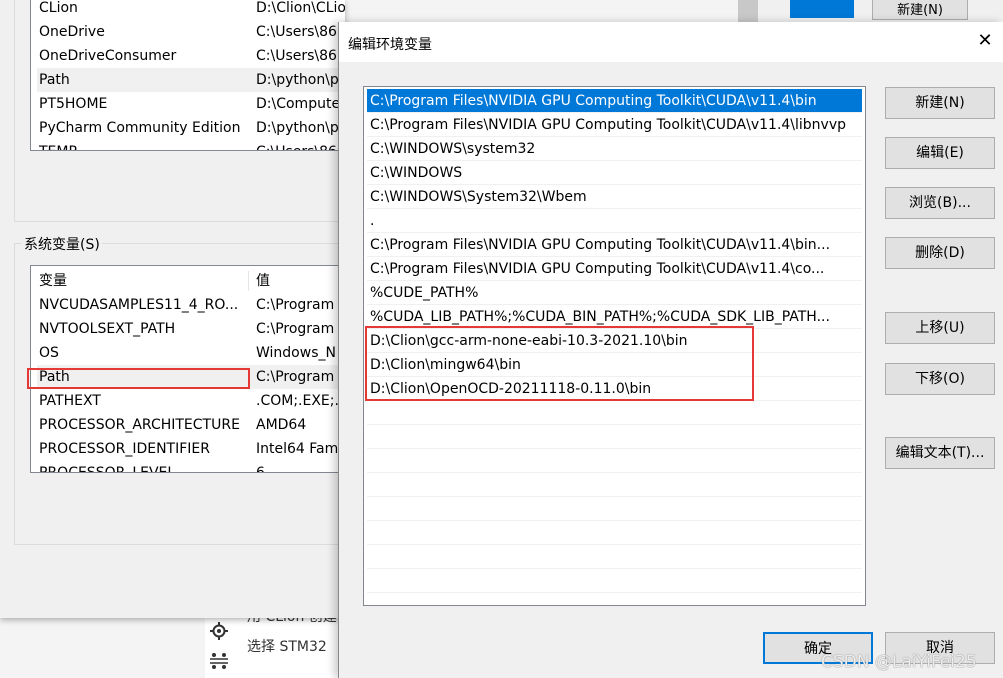 The height and width of the screenshot is (678, 1003). Describe the element at coordinates (300, 8) in the screenshot. I see `var-value: D:\Clion\CLion 2021.3\bin;` at that location.